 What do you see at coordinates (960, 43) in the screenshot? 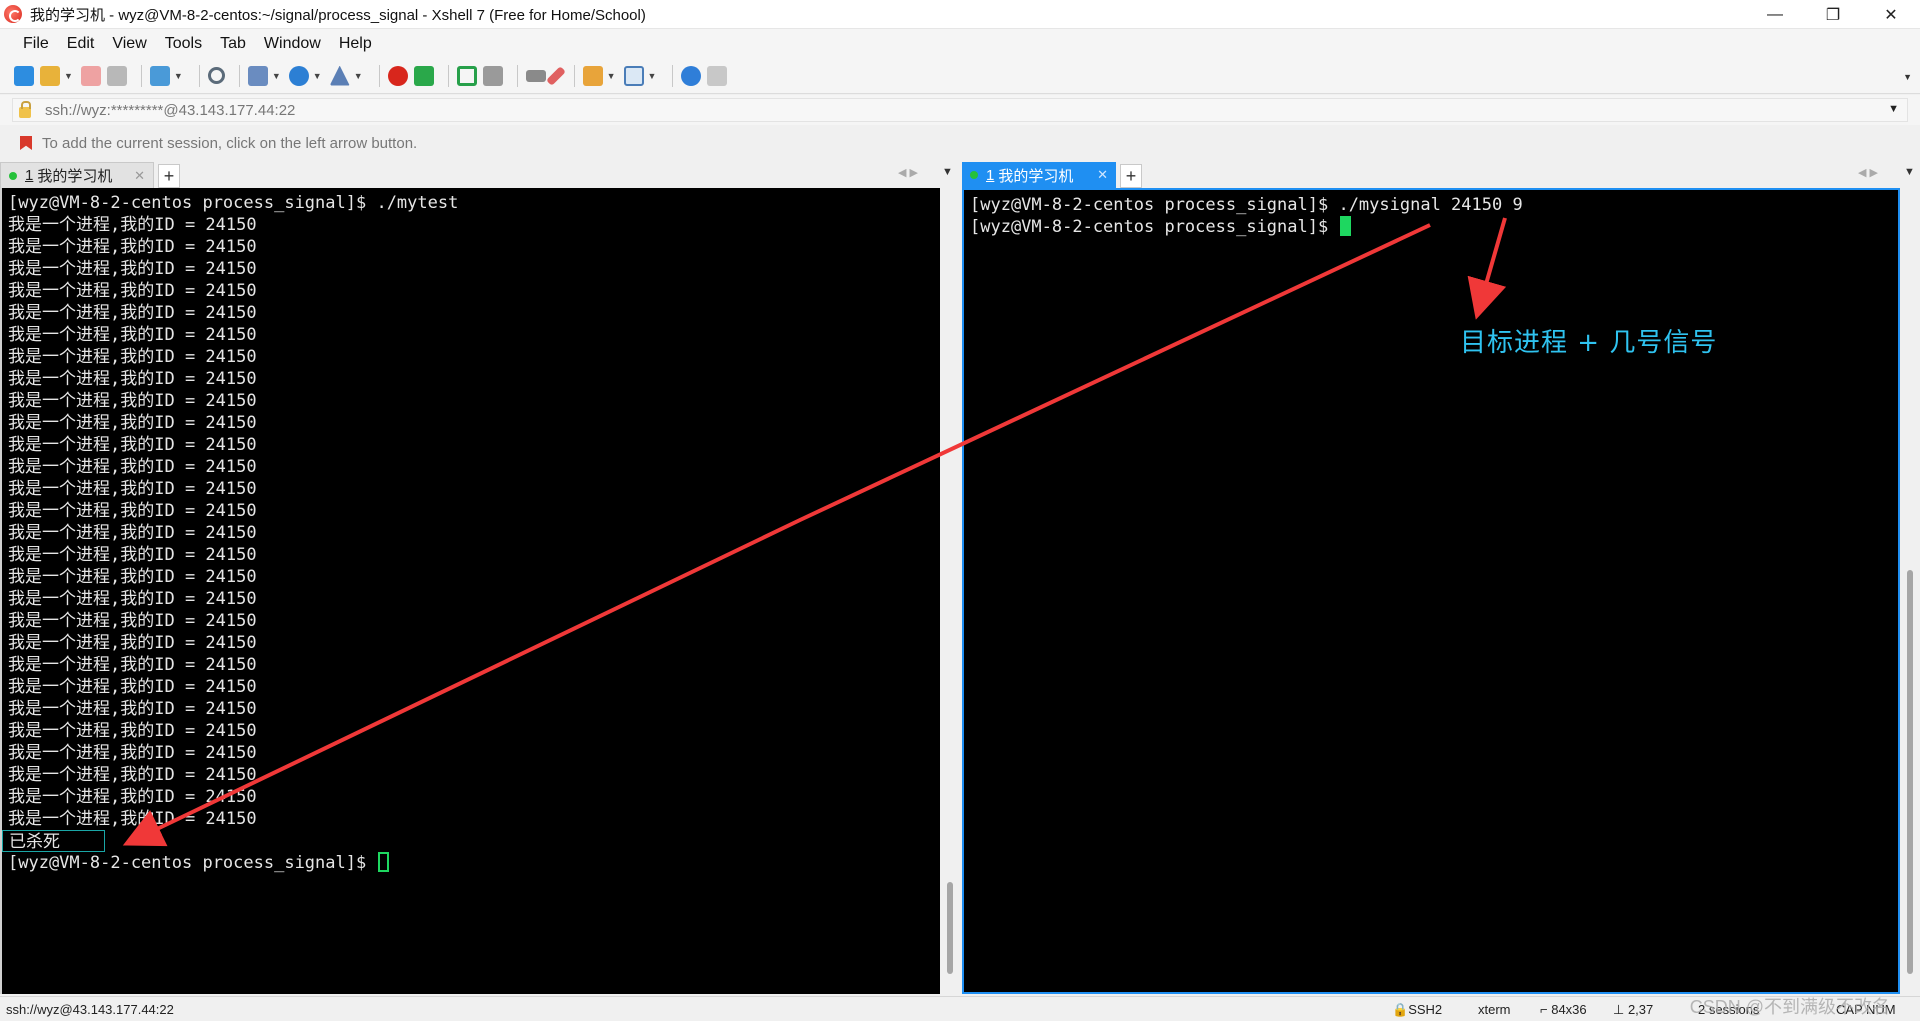
I see `menu-bar: File Edit View Tools Tab Window Help` at bounding box center [960, 43].